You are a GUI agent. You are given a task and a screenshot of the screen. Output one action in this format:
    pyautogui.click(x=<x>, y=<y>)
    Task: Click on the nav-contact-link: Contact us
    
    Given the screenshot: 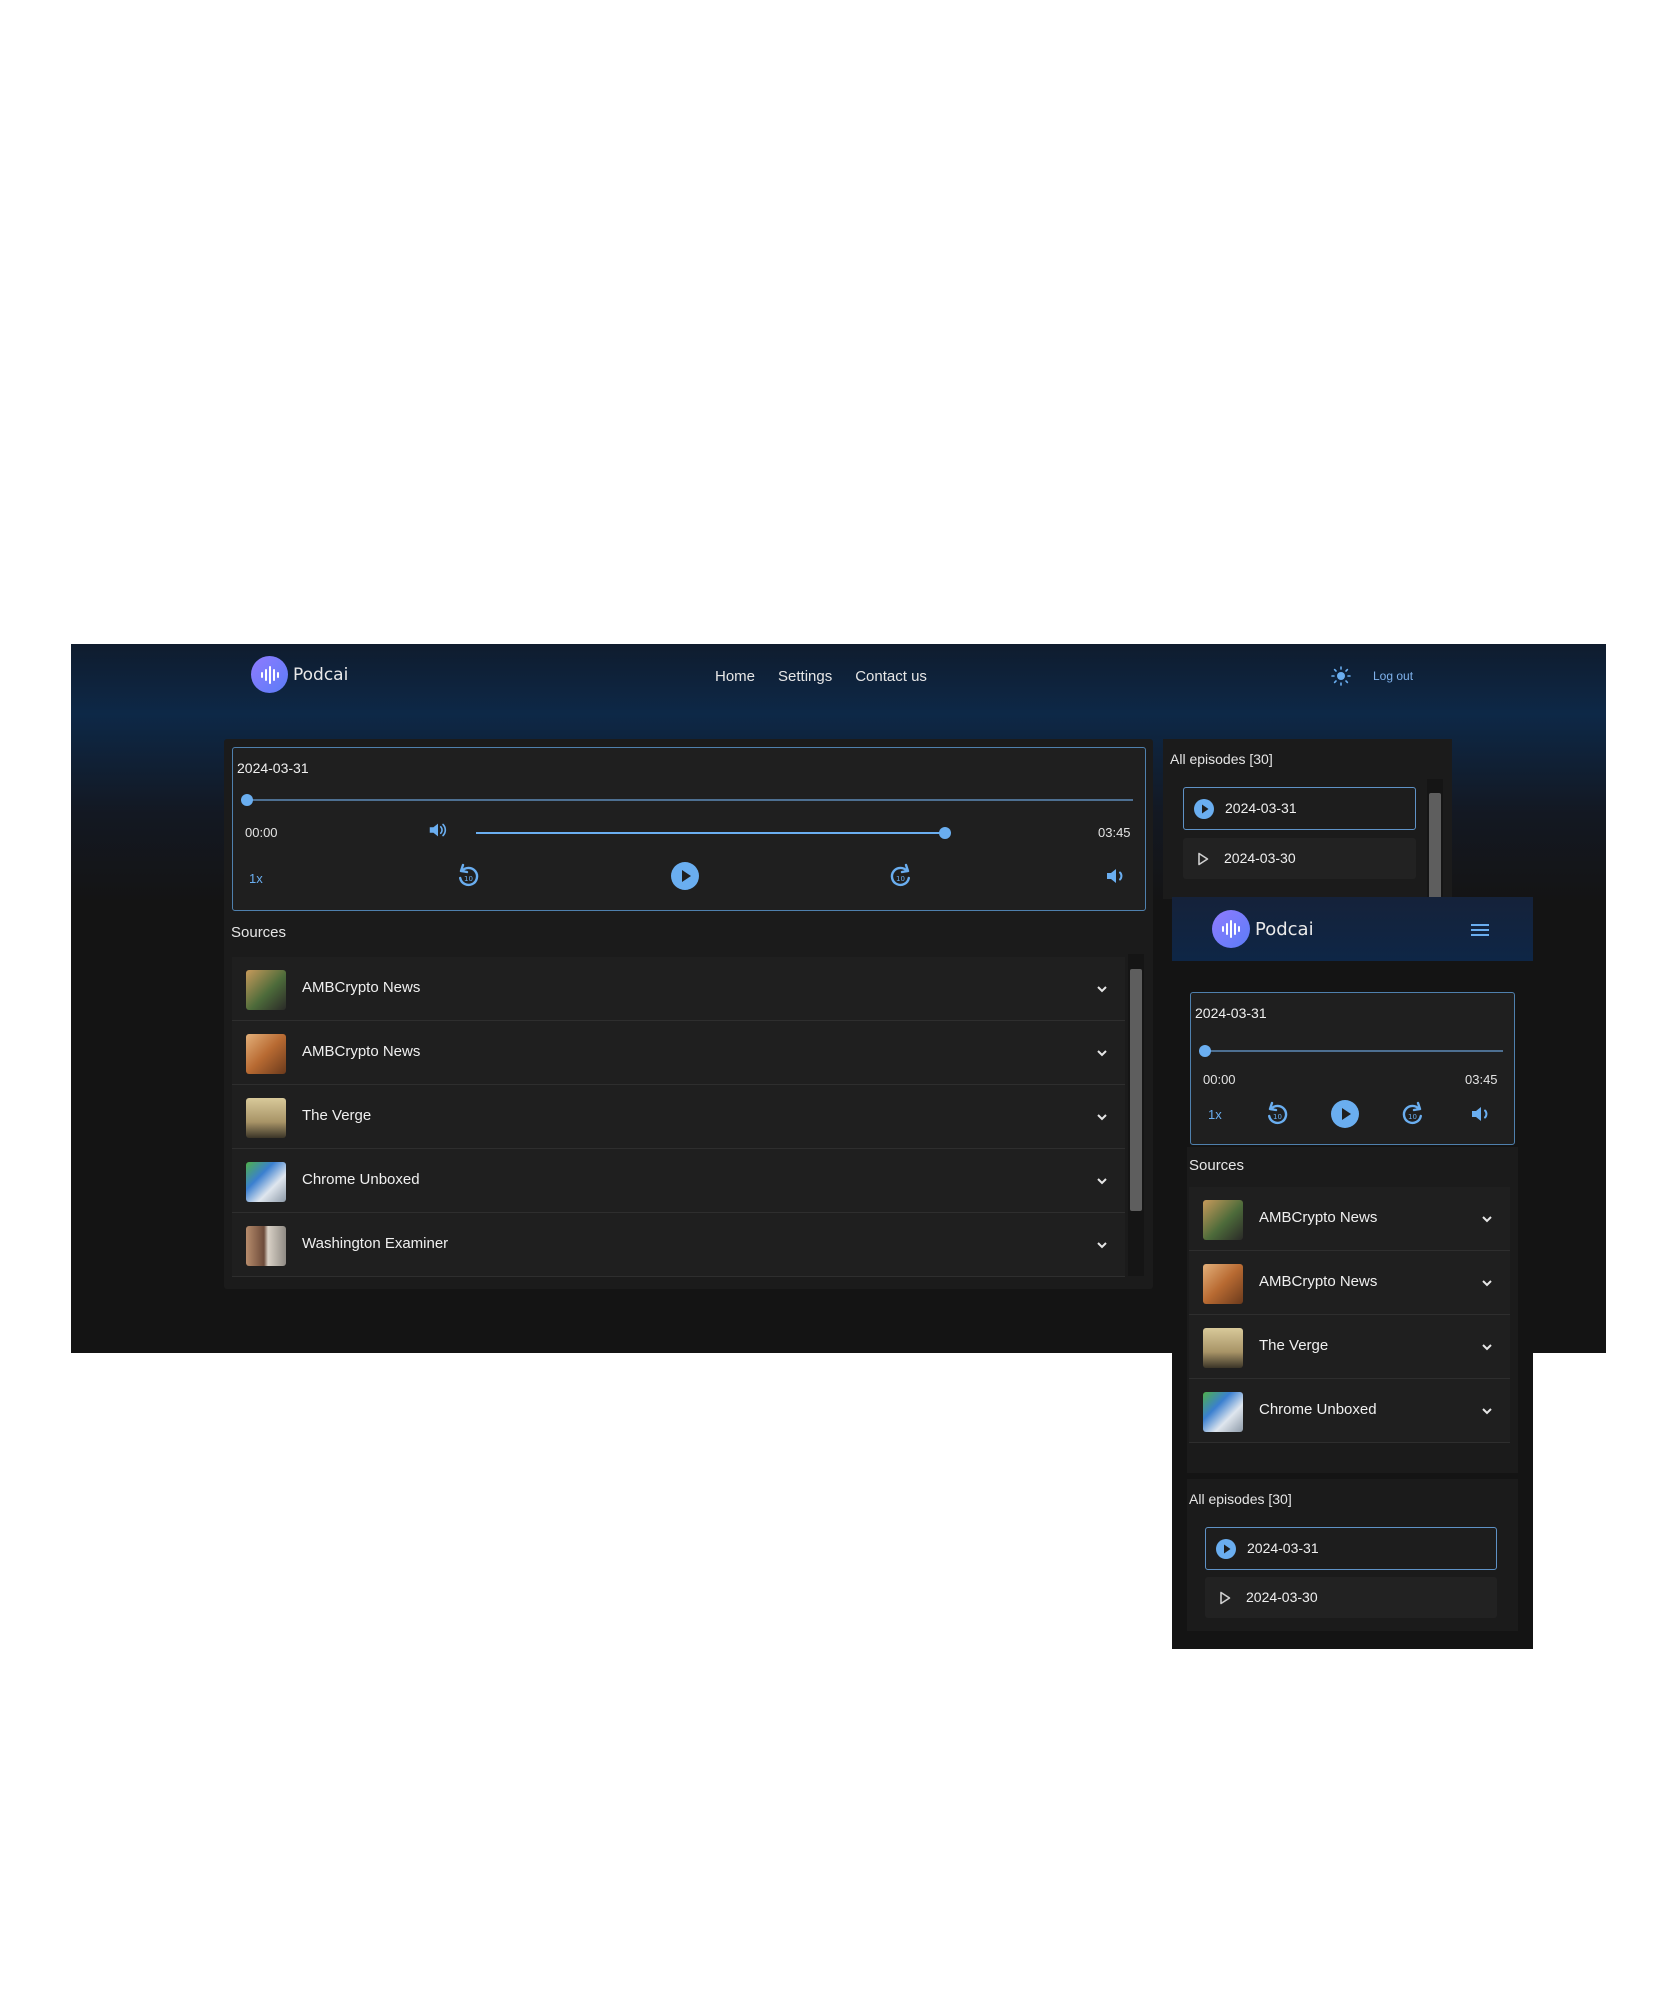 What is the action you would take?
    pyautogui.click(x=891, y=676)
    